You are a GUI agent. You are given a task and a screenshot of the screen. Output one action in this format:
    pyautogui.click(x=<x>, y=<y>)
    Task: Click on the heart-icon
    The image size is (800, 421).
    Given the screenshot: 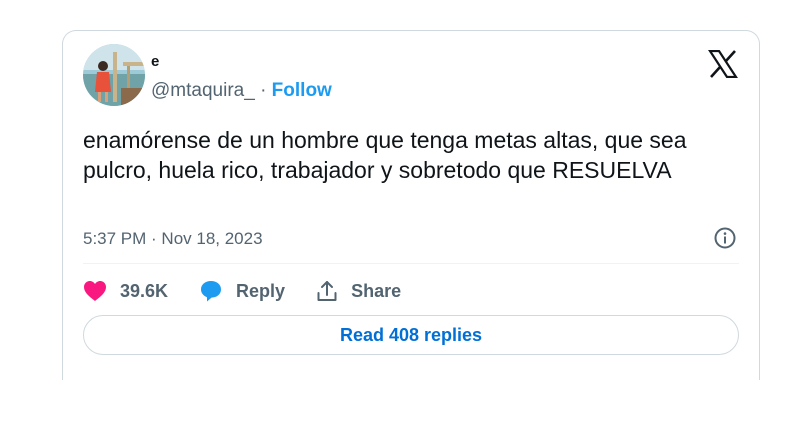 What is the action you would take?
    pyautogui.click(x=95, y=291)
    